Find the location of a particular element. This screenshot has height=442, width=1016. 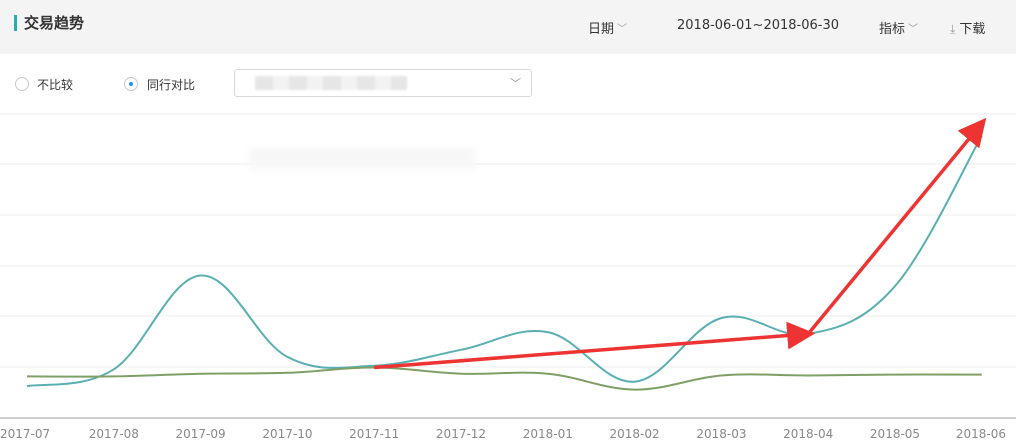

title-accent-bar is located at coordinates (15, 23).